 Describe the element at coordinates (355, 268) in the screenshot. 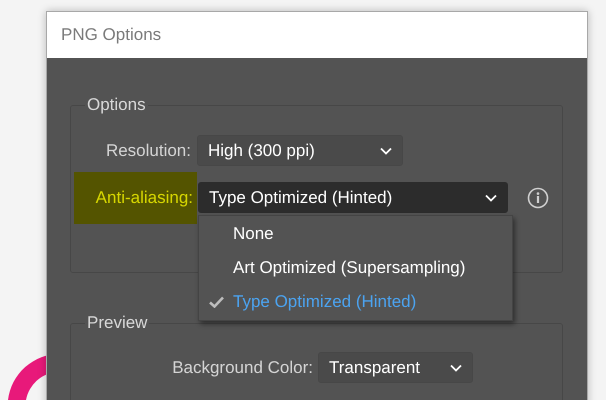

I see `menu-item: Art Optimized (Supersampling)` at that location.